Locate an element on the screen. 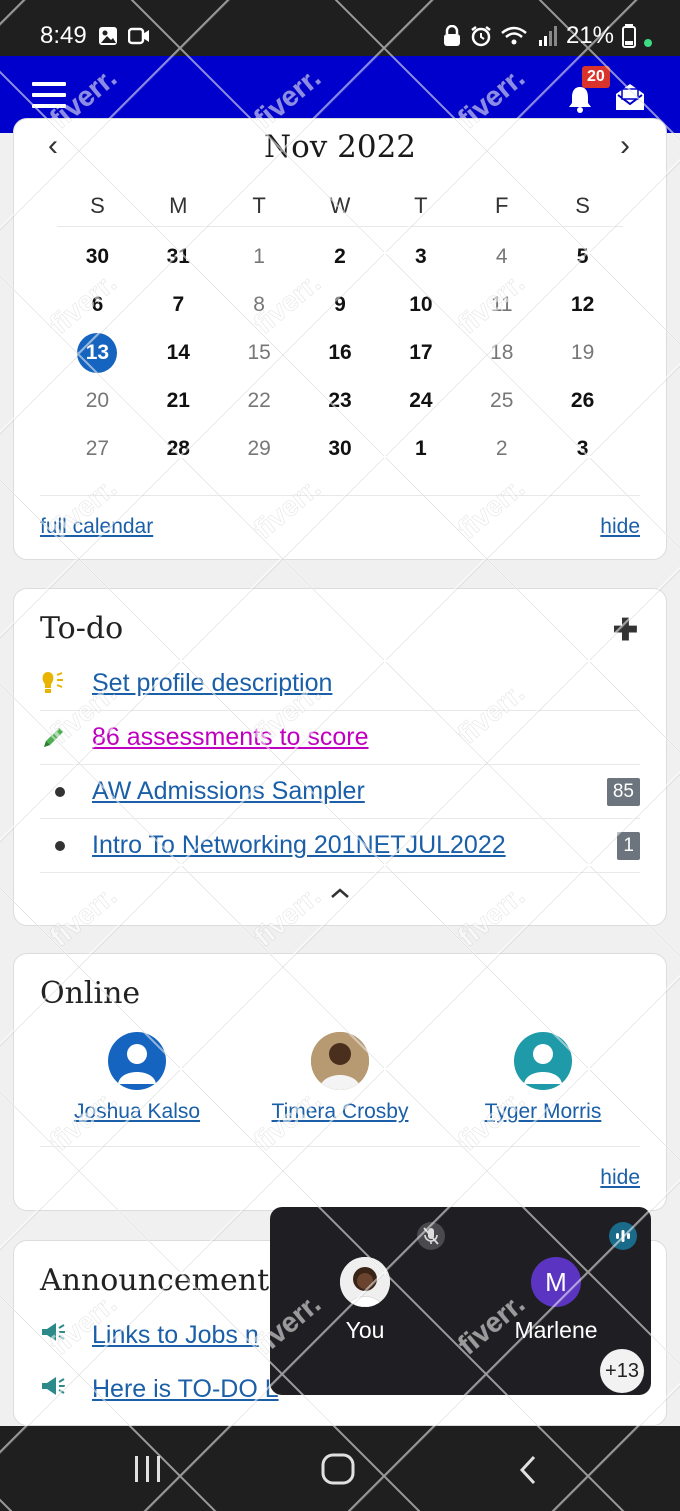 The width and height of the screenshot is (680, 1511). calendar-day: 15 is located at coordinates (259, 353).